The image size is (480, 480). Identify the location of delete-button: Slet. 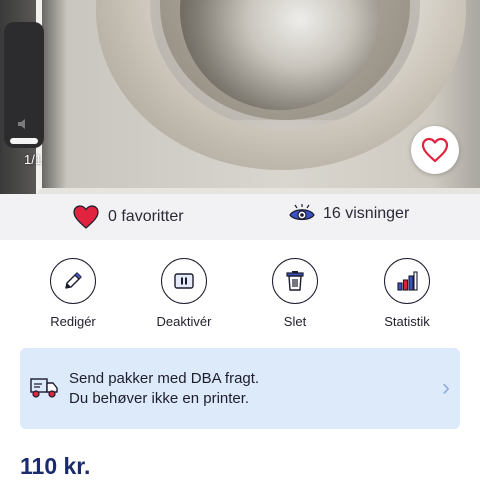
(295, 293).